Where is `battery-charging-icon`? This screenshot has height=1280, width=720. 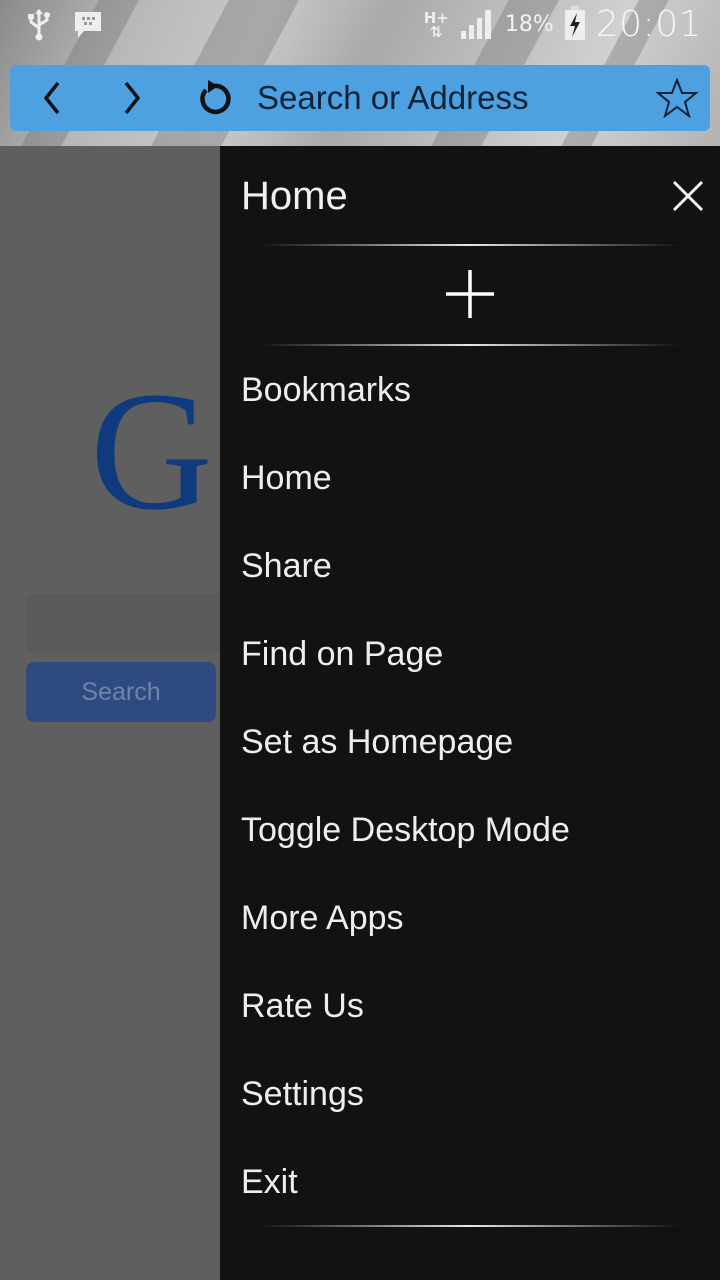
battery-charging-icon is located at coordinates (575, 24).